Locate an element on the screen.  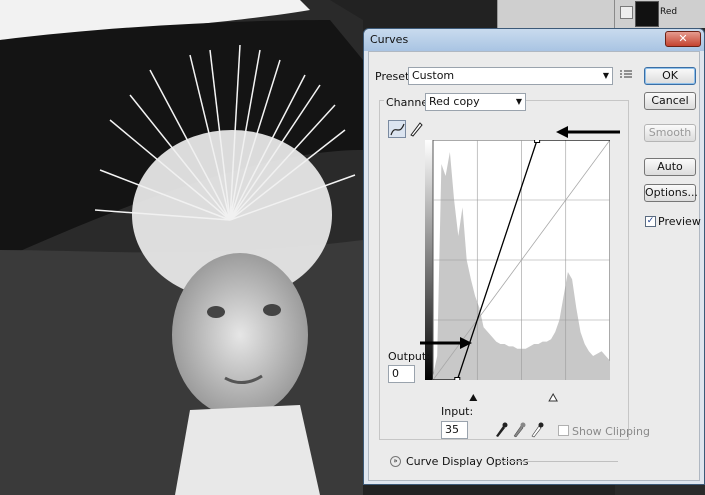
arrow-annotation-top is located at coordinates (588, 132).